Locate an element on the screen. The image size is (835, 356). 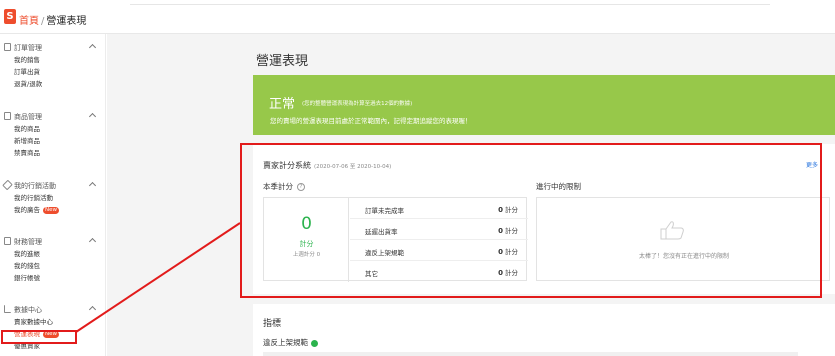
breadcrumb-current: 營運表現 is located at coordinates (66, 21).